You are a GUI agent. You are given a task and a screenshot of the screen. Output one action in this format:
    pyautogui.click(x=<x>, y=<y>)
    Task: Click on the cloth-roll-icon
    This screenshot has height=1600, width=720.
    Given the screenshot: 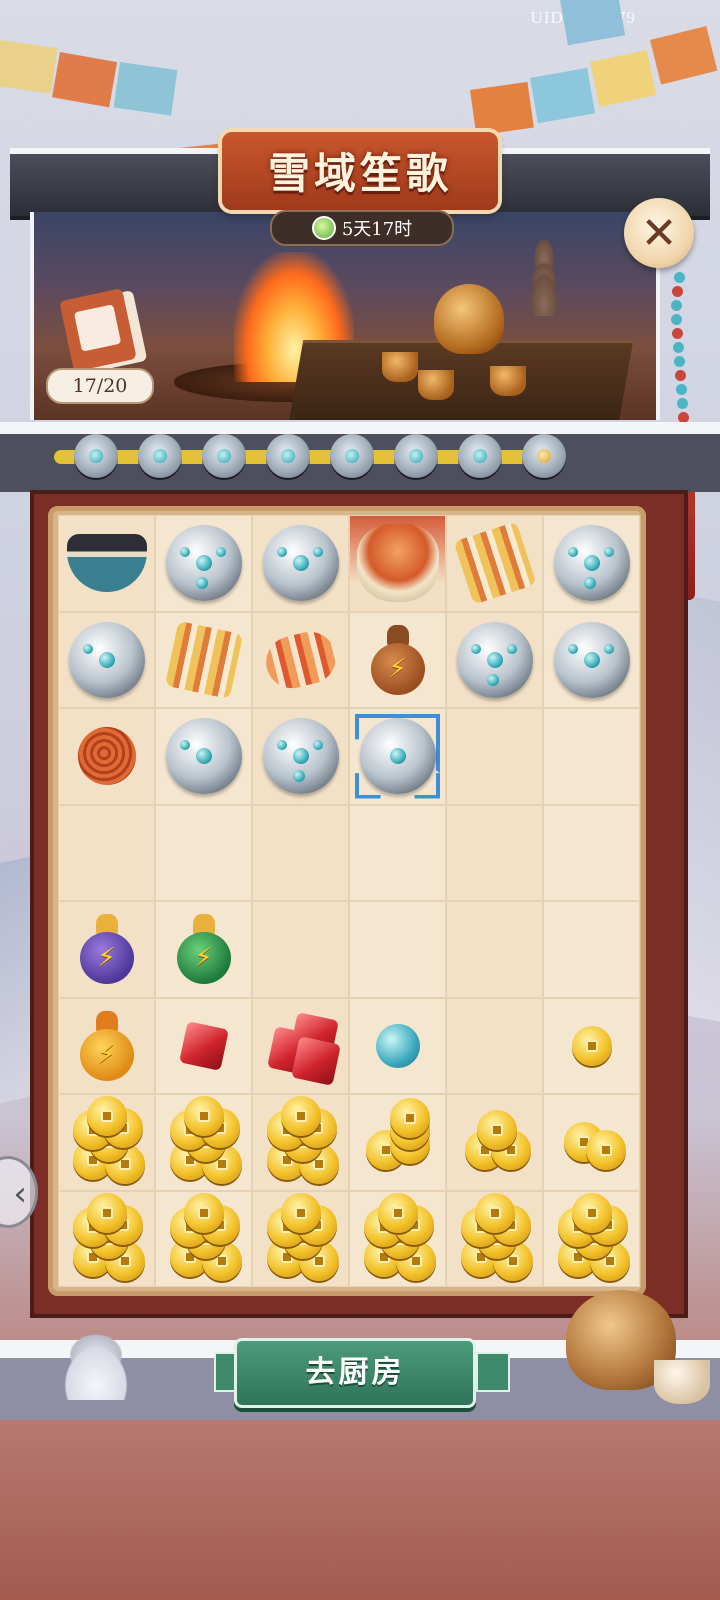 What is the action you would take?
    pyautogui.click(x=300, y=660)
    